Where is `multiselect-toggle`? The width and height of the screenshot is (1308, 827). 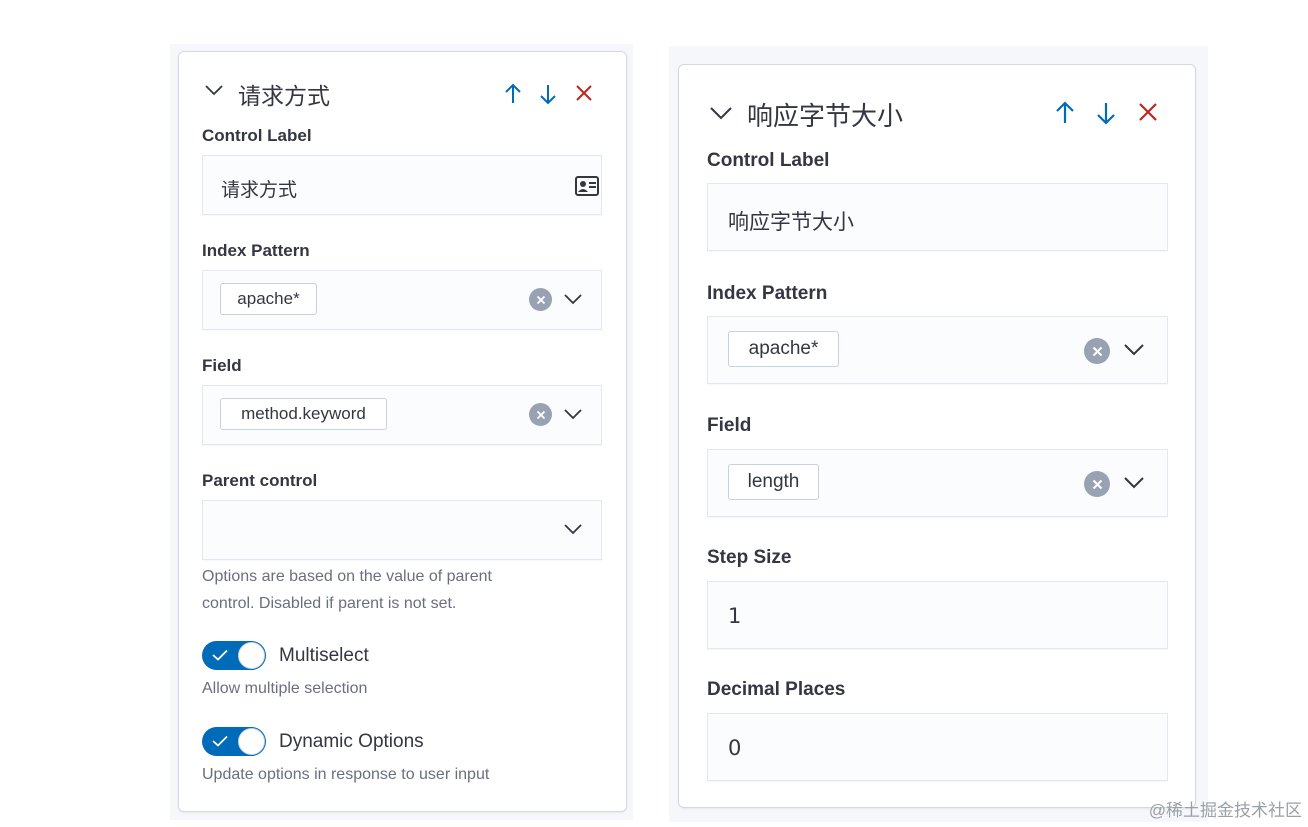 multiselect-toggle is located at coordinates (234, 655).